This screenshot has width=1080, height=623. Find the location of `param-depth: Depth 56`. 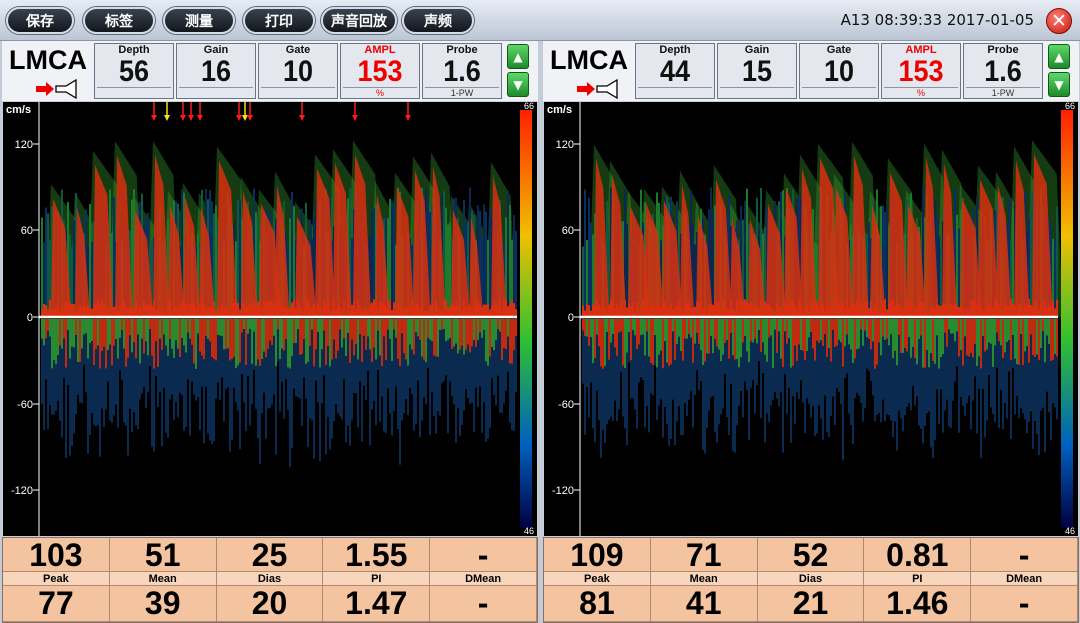

param-depth: Depth 56 is located at coordinates (134, 71).